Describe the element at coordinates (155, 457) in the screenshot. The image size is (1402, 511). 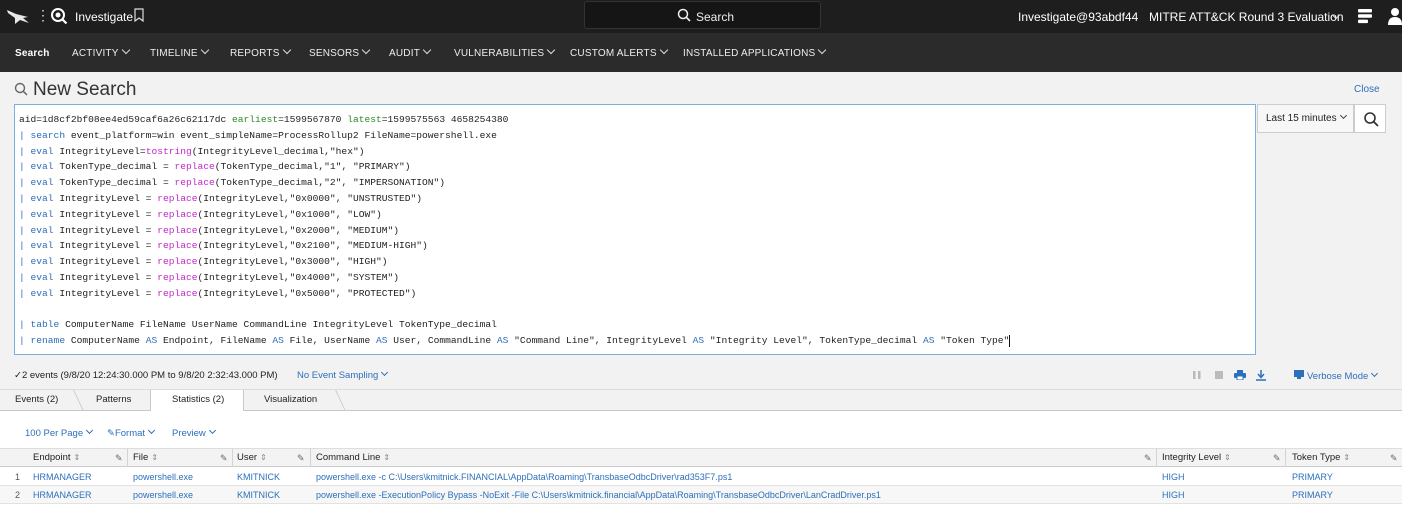
I see `sort-icon: ⇕` at that location.